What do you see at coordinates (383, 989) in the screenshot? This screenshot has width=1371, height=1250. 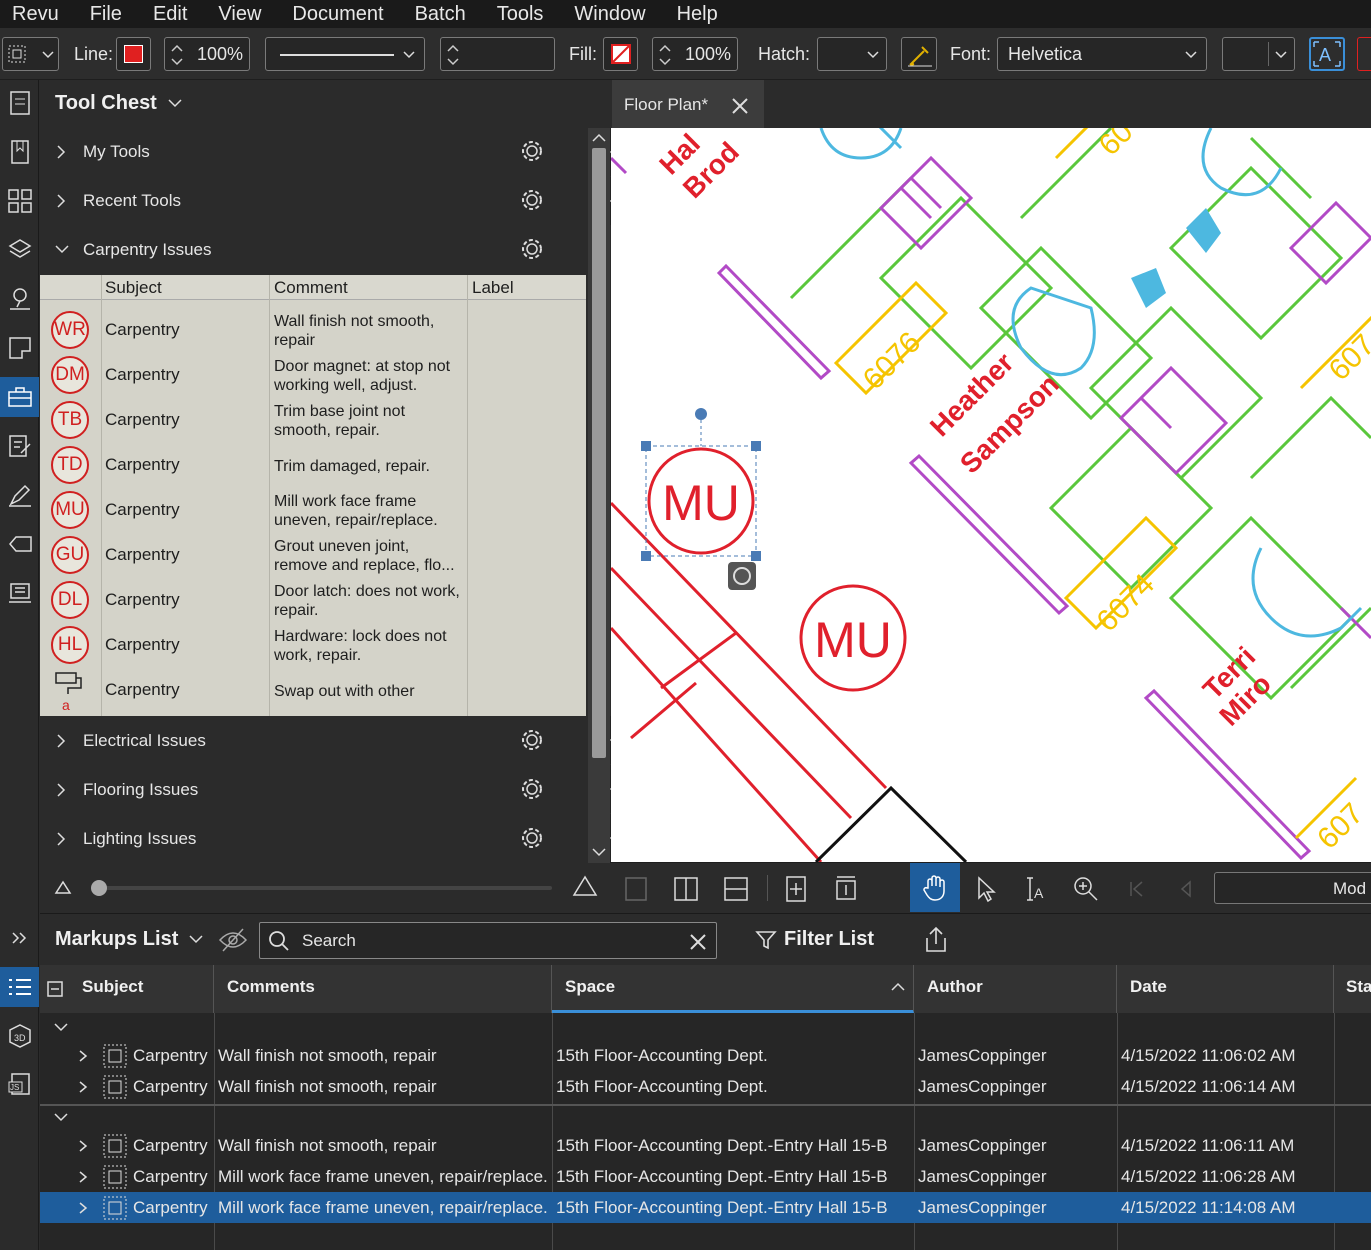 I see `col-comments: Comments` at bounding box center [383, 989].